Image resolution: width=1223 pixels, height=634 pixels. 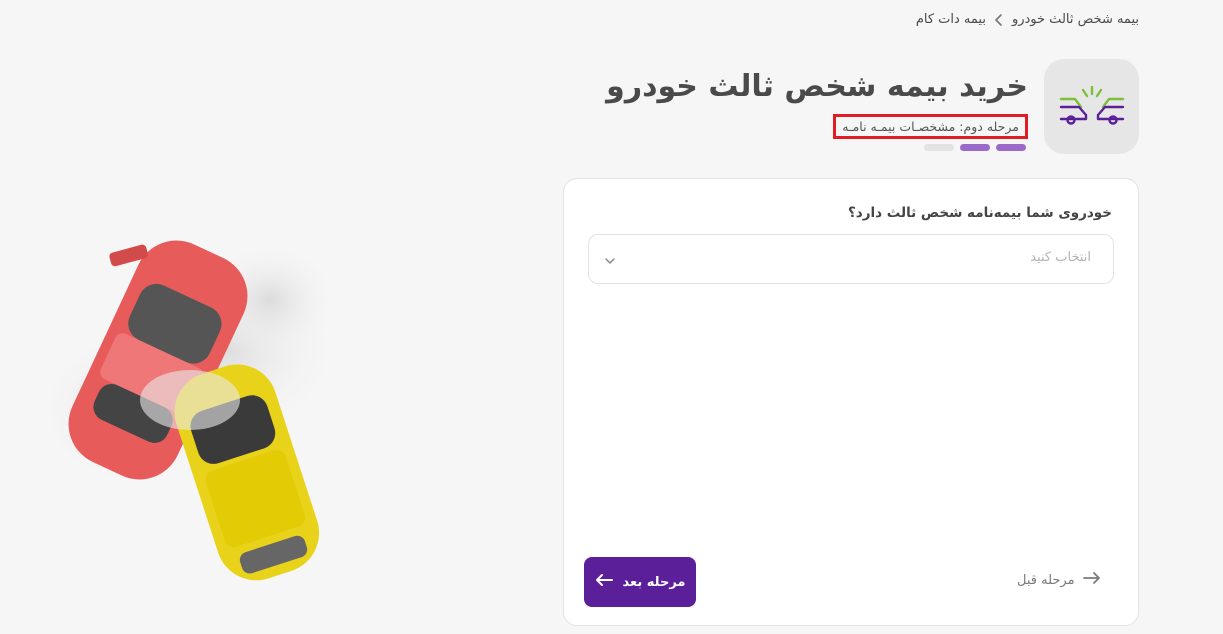 What do you see at coordinates (1046, 580) in the screenshot?
I see `previous-step-label: مرحله قبل` at bounding box center [1046, 580].